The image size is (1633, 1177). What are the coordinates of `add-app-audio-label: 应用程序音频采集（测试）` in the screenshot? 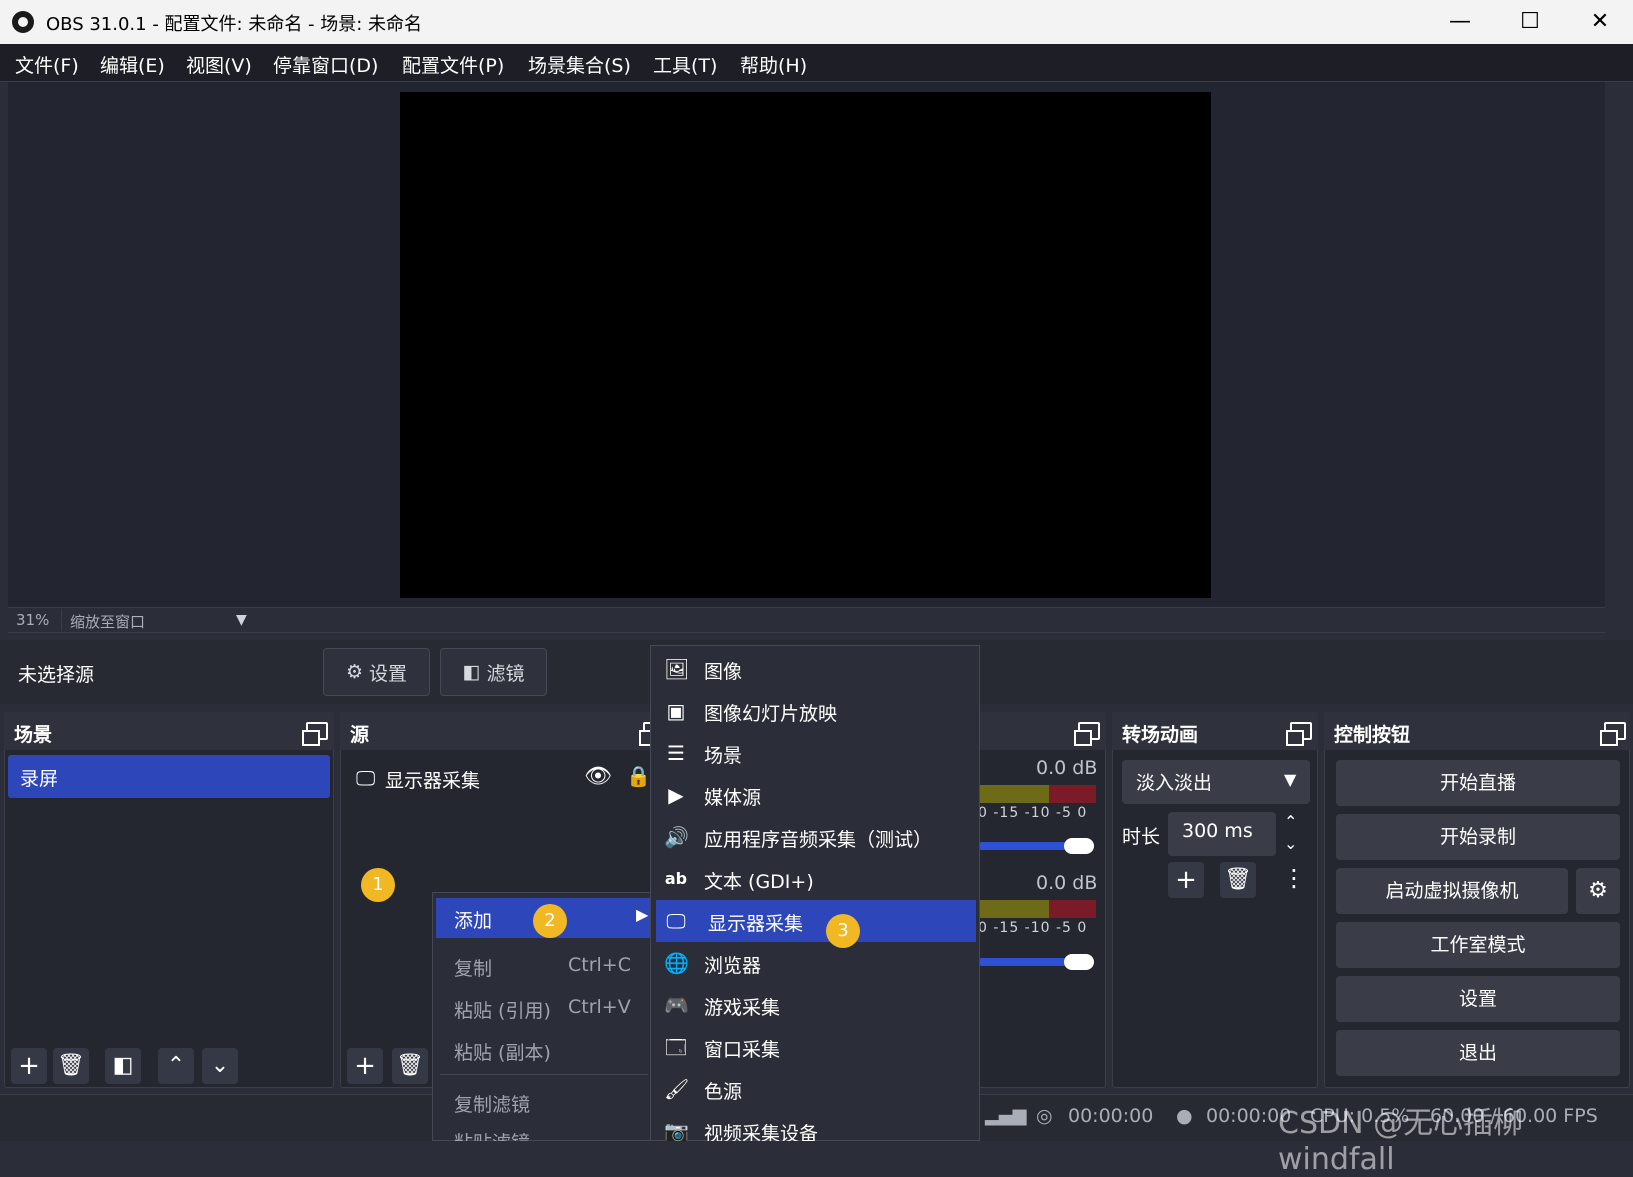 It's located at (818, 840).